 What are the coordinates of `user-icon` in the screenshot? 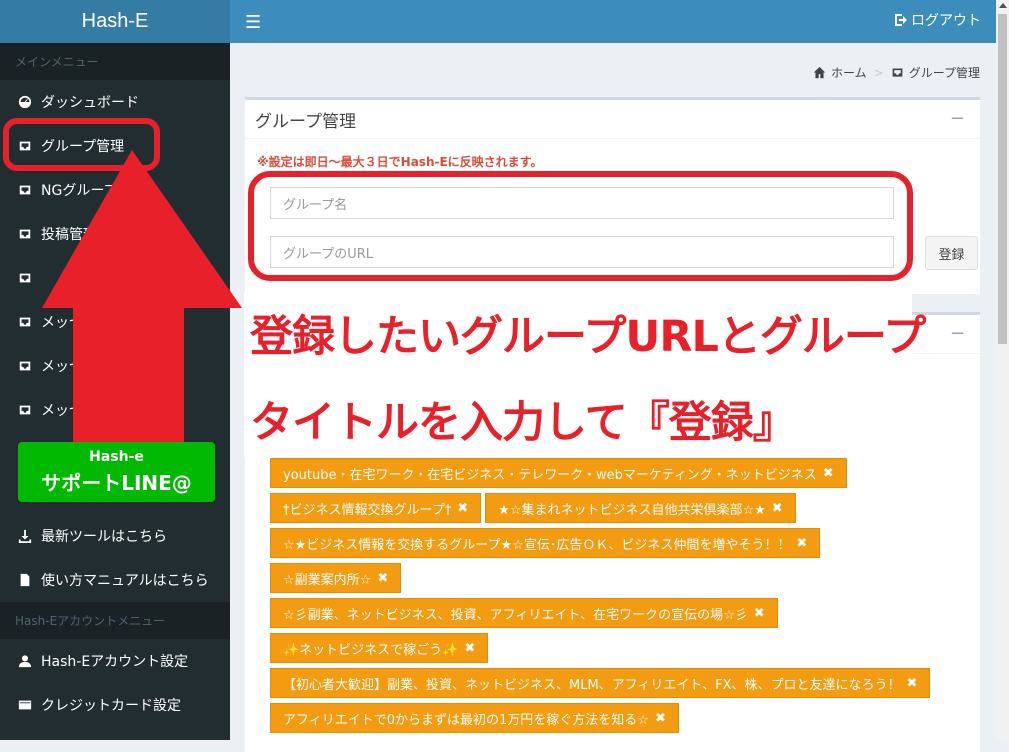 It's located at (25, 661).